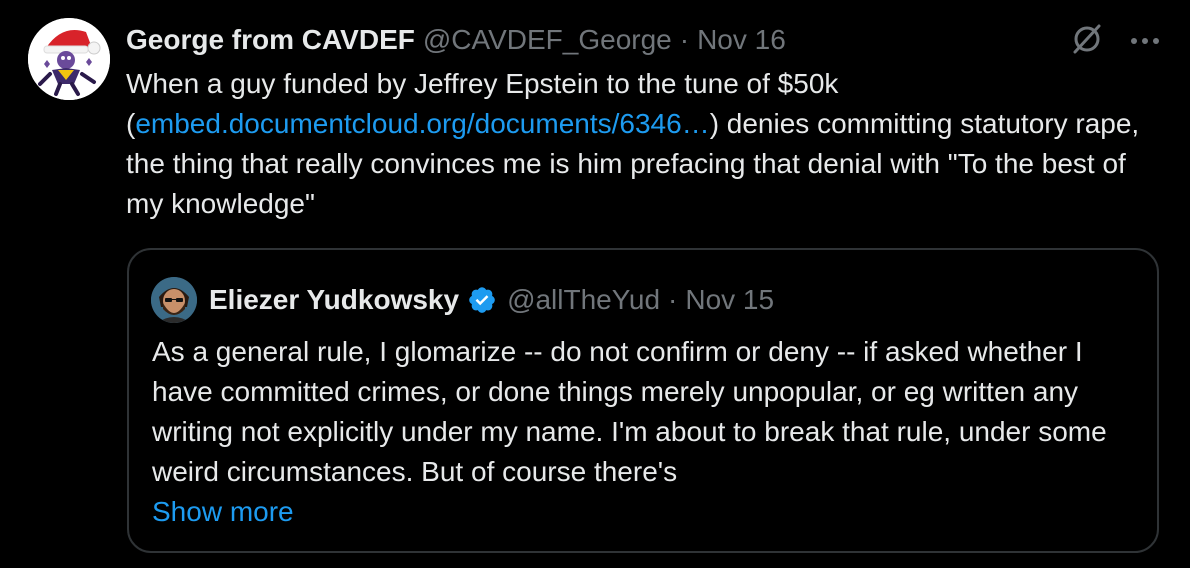  What do you see at coordinates (729, 300) in the screenshot?
I see `quote-timestamp: Nov 15` at bounding box center [729, 300].